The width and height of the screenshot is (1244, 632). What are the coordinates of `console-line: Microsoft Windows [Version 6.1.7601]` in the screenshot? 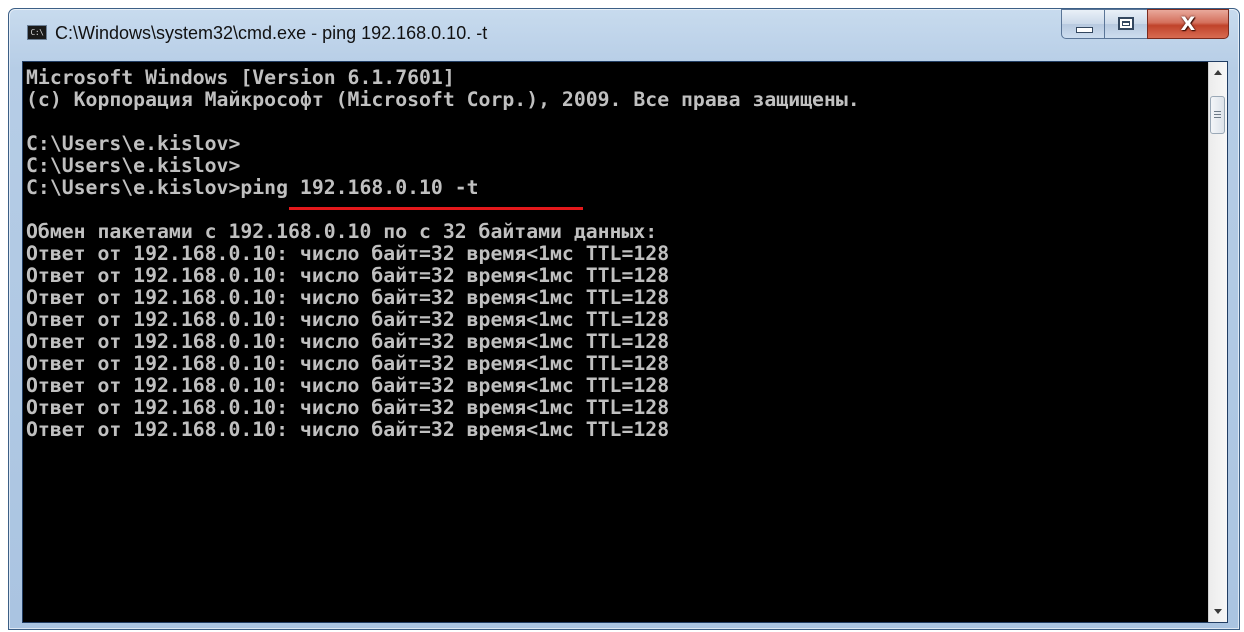 It's located at (240, 77).